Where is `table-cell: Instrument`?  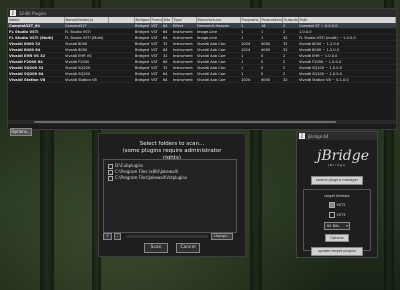 table-cell: Instrument is located at coordinates (184, 79).